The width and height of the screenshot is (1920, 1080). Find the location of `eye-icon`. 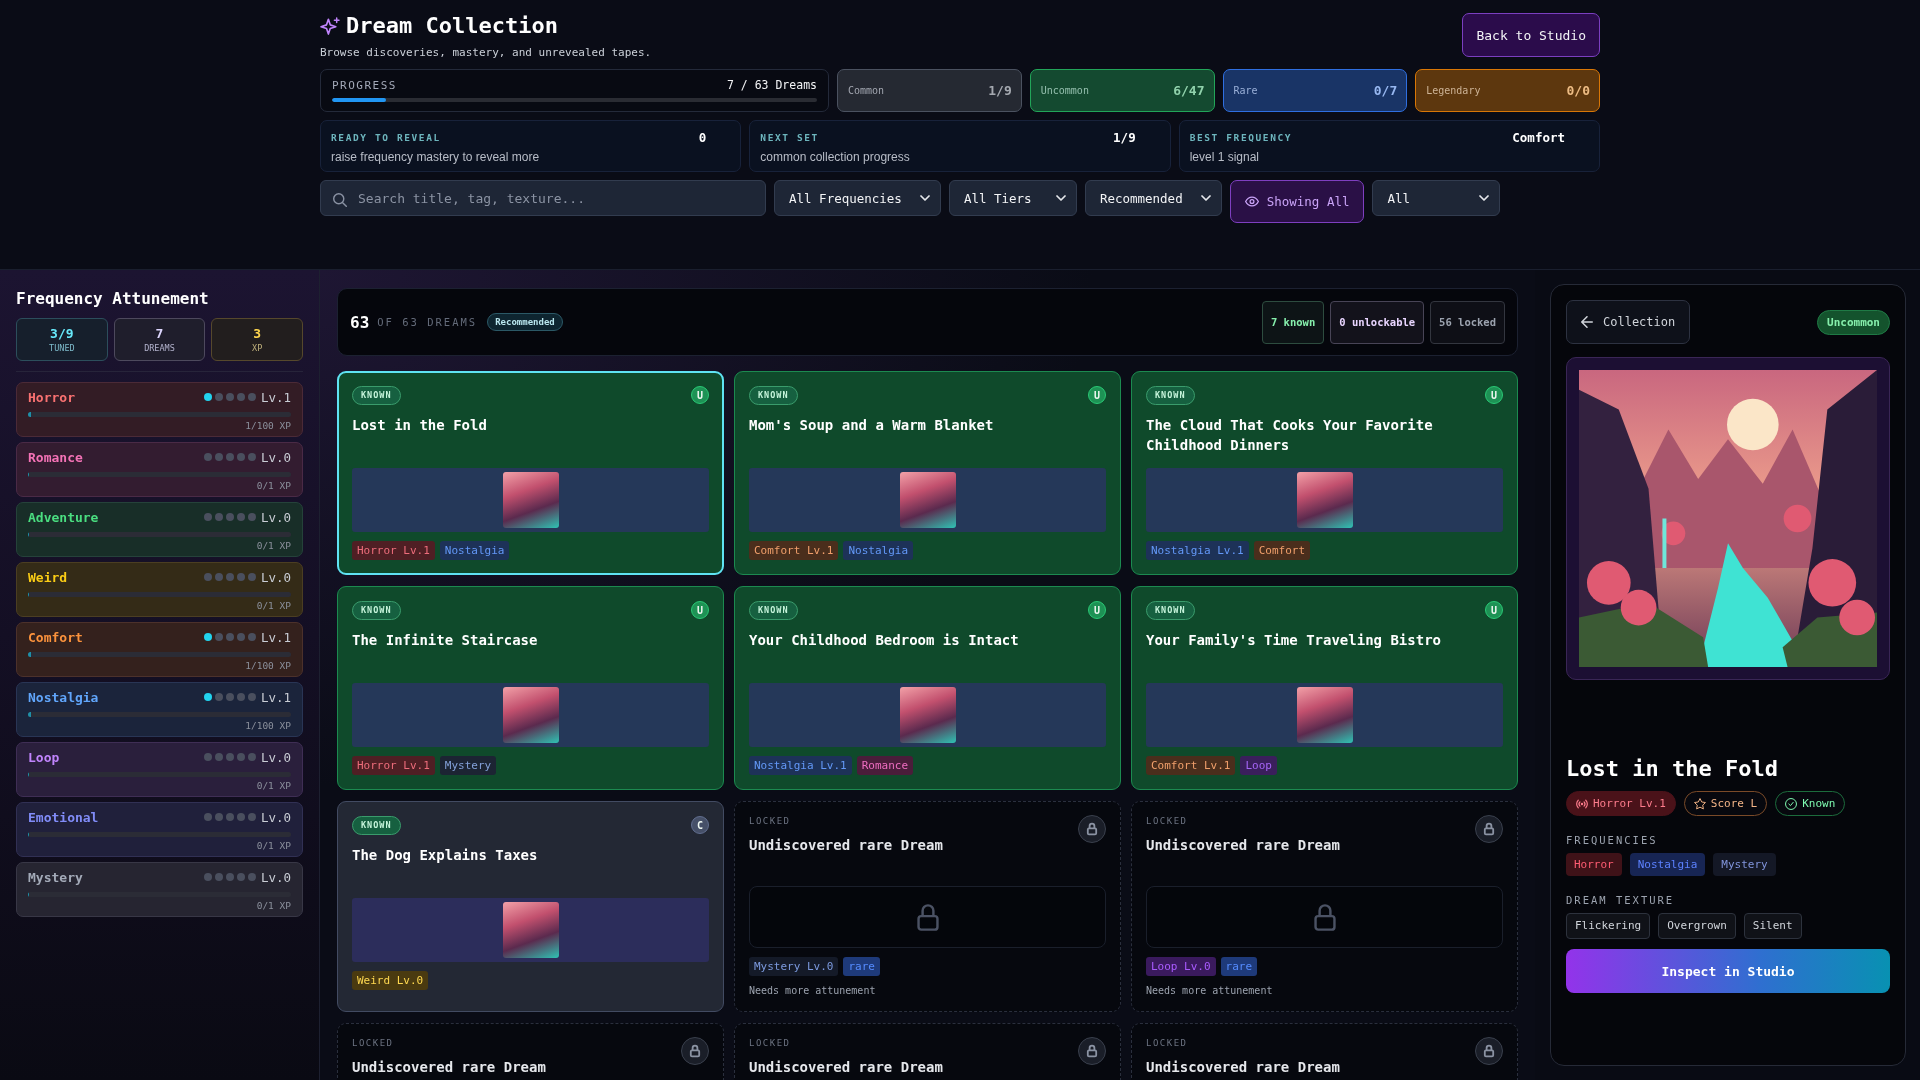

eye-icon is located at coordinates (1251, 201).